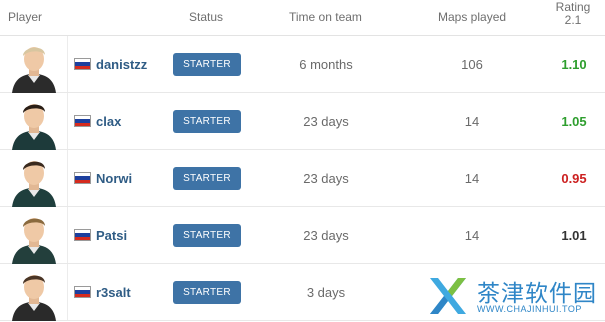 This screenshot has width=605, height=322. Describe the element at coordinates (574, 121) in the screenshot. I see `rating-value: 1.05` at that location.